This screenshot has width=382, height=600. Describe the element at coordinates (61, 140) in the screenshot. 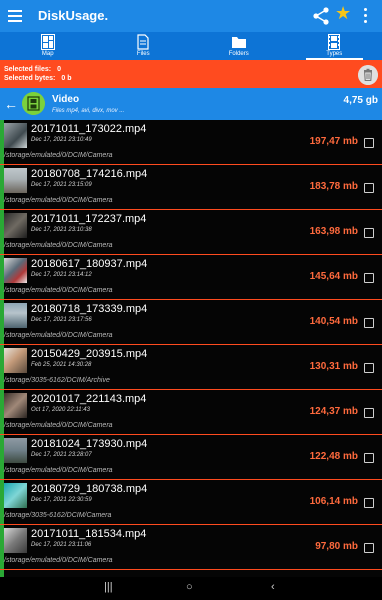

I see `file-date: Dec 17, 2021 23:10:49` at that location.